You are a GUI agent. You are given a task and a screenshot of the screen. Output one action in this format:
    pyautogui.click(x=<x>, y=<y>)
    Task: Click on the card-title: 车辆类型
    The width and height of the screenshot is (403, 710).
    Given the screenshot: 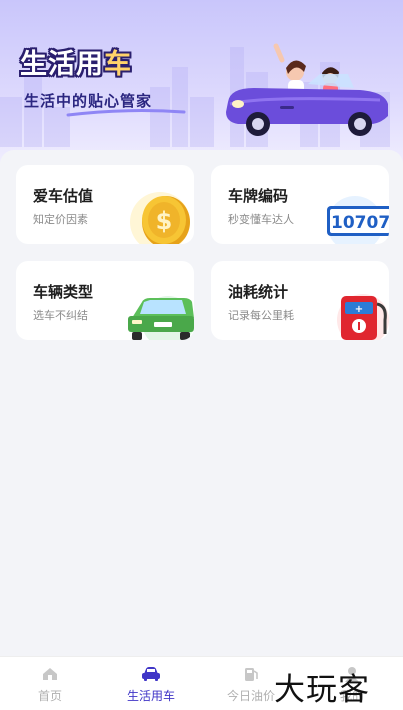 What is the action you would take?
    pyautogui.click(x=63, y=292)
    